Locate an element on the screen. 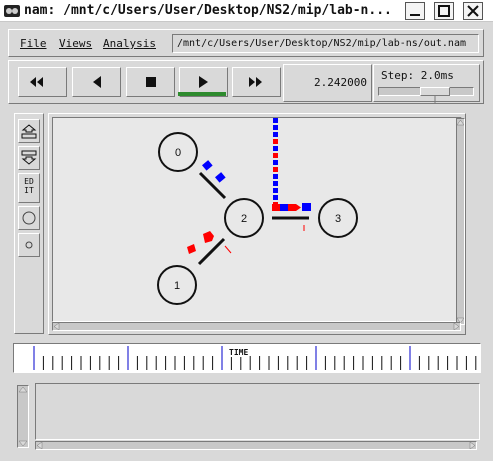 The image size is (493, 461). circle-small-icon is located at coordinates (29, 245).